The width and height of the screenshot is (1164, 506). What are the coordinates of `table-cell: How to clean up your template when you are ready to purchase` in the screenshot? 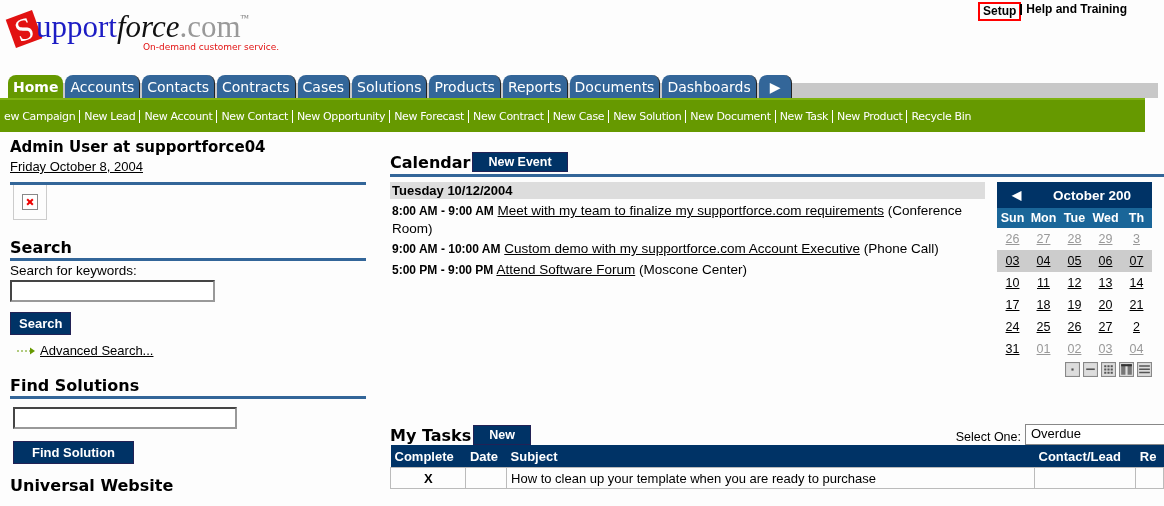 It's located at (770, 478).